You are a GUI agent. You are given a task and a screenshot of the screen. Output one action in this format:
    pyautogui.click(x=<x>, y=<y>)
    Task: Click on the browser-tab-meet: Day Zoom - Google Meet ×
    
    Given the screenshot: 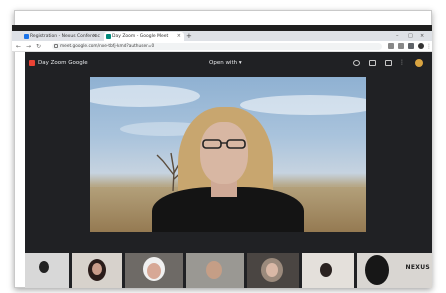 What is the action you would take?
    pyautogui.click(x=144, y=36)
    